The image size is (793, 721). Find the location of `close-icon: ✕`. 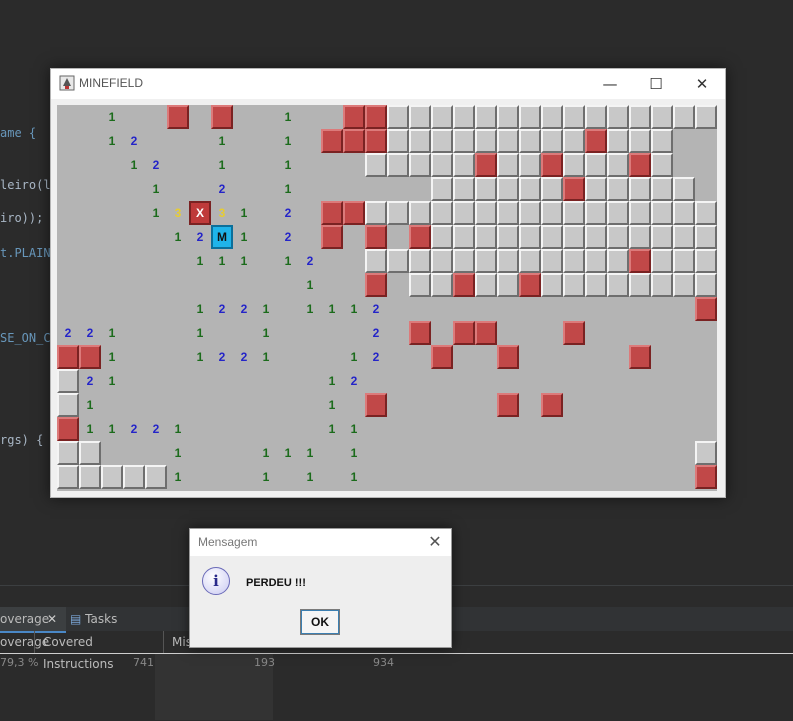

close-icon: ✕ is located at coordinates (52, 619).